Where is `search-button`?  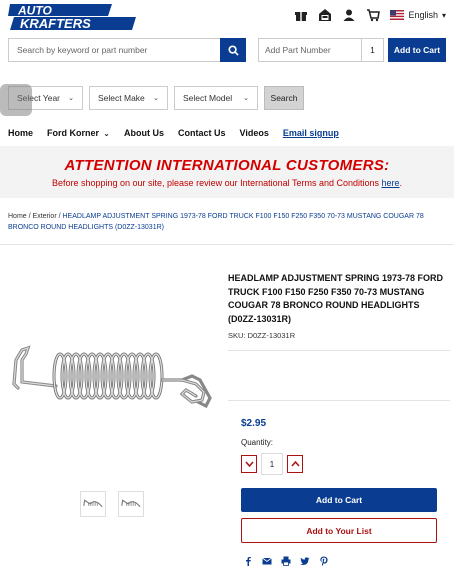
search-button is located at coordinates (233, 50).